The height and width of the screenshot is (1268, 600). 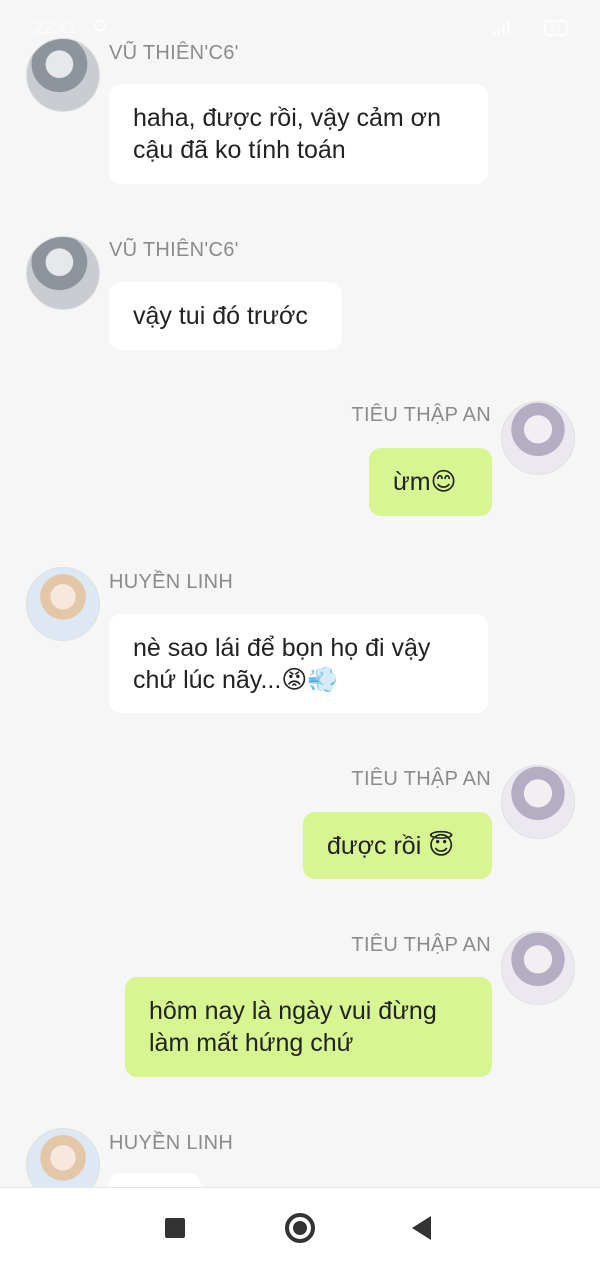 I want to click on message-bubble: được rồi 😇, so click(x=397, y=845).